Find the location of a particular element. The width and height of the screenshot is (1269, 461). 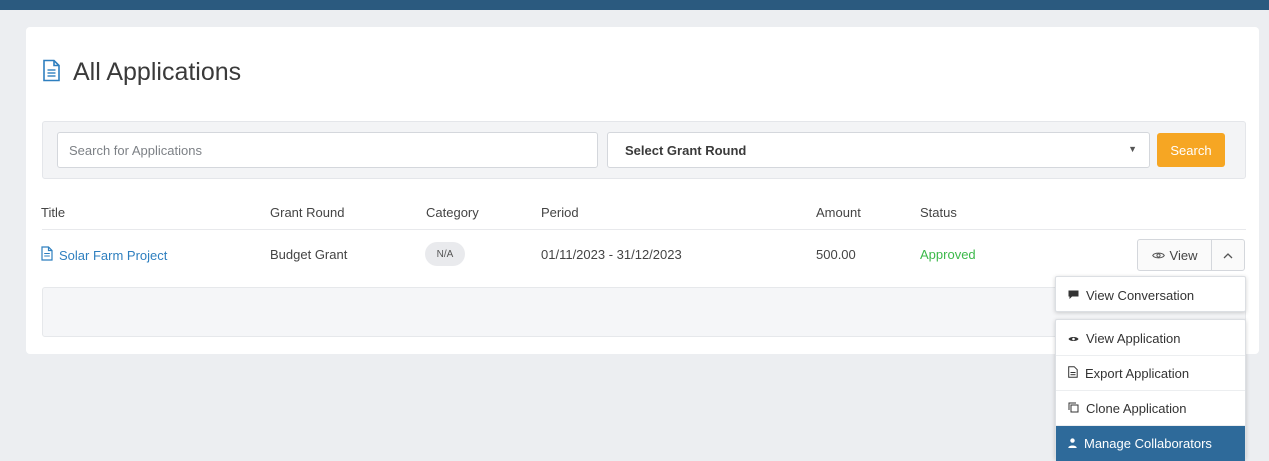

menu-item-view-conversation: View Conversation is located at coordinates (1150, 295).